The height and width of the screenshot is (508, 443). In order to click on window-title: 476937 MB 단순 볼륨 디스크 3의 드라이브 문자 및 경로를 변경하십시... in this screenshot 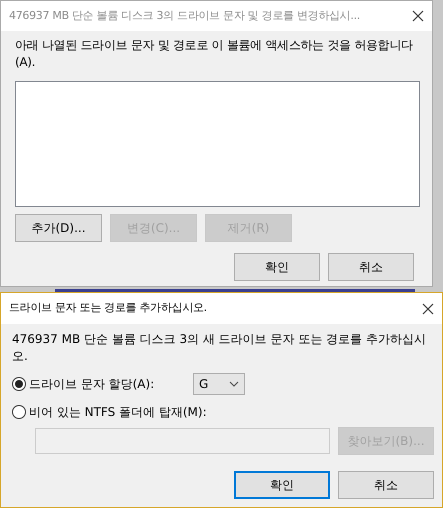, I will do `click(185, 16)`.